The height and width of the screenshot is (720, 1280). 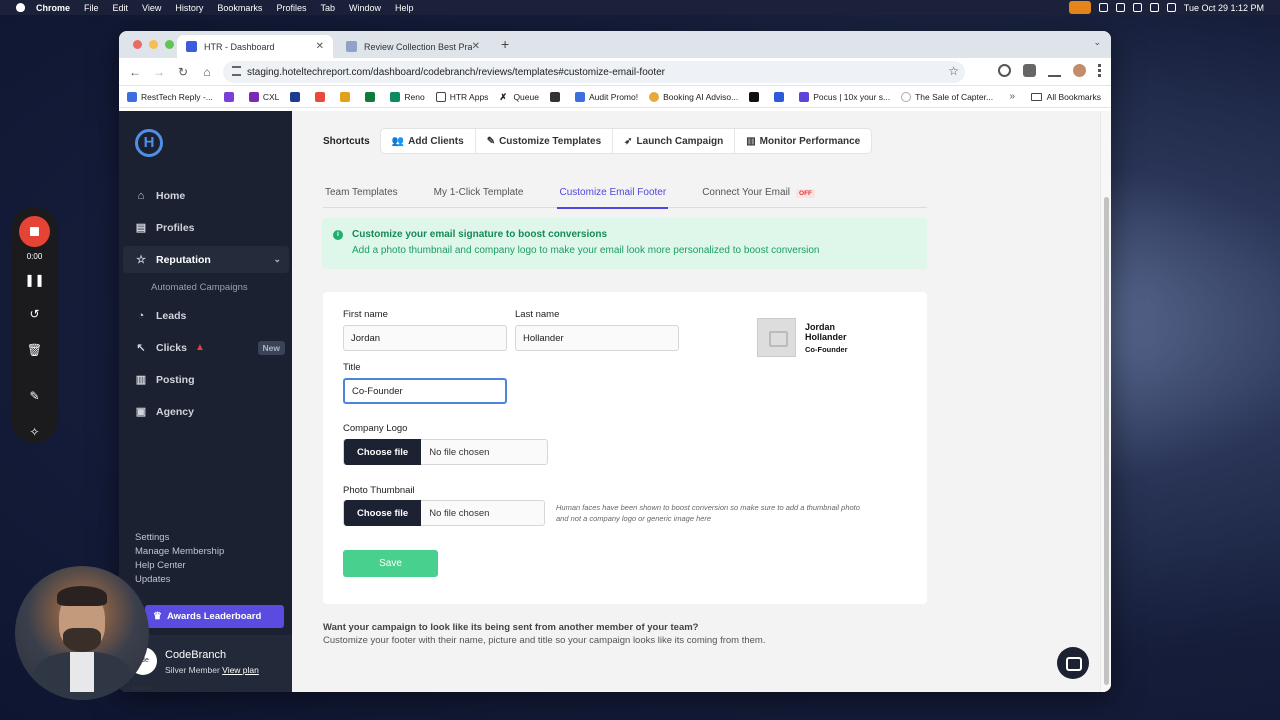 What do you see at coordinates (189, 8) in the screenshot?
I see `menu-history: History` at bounding box center [189, 8].